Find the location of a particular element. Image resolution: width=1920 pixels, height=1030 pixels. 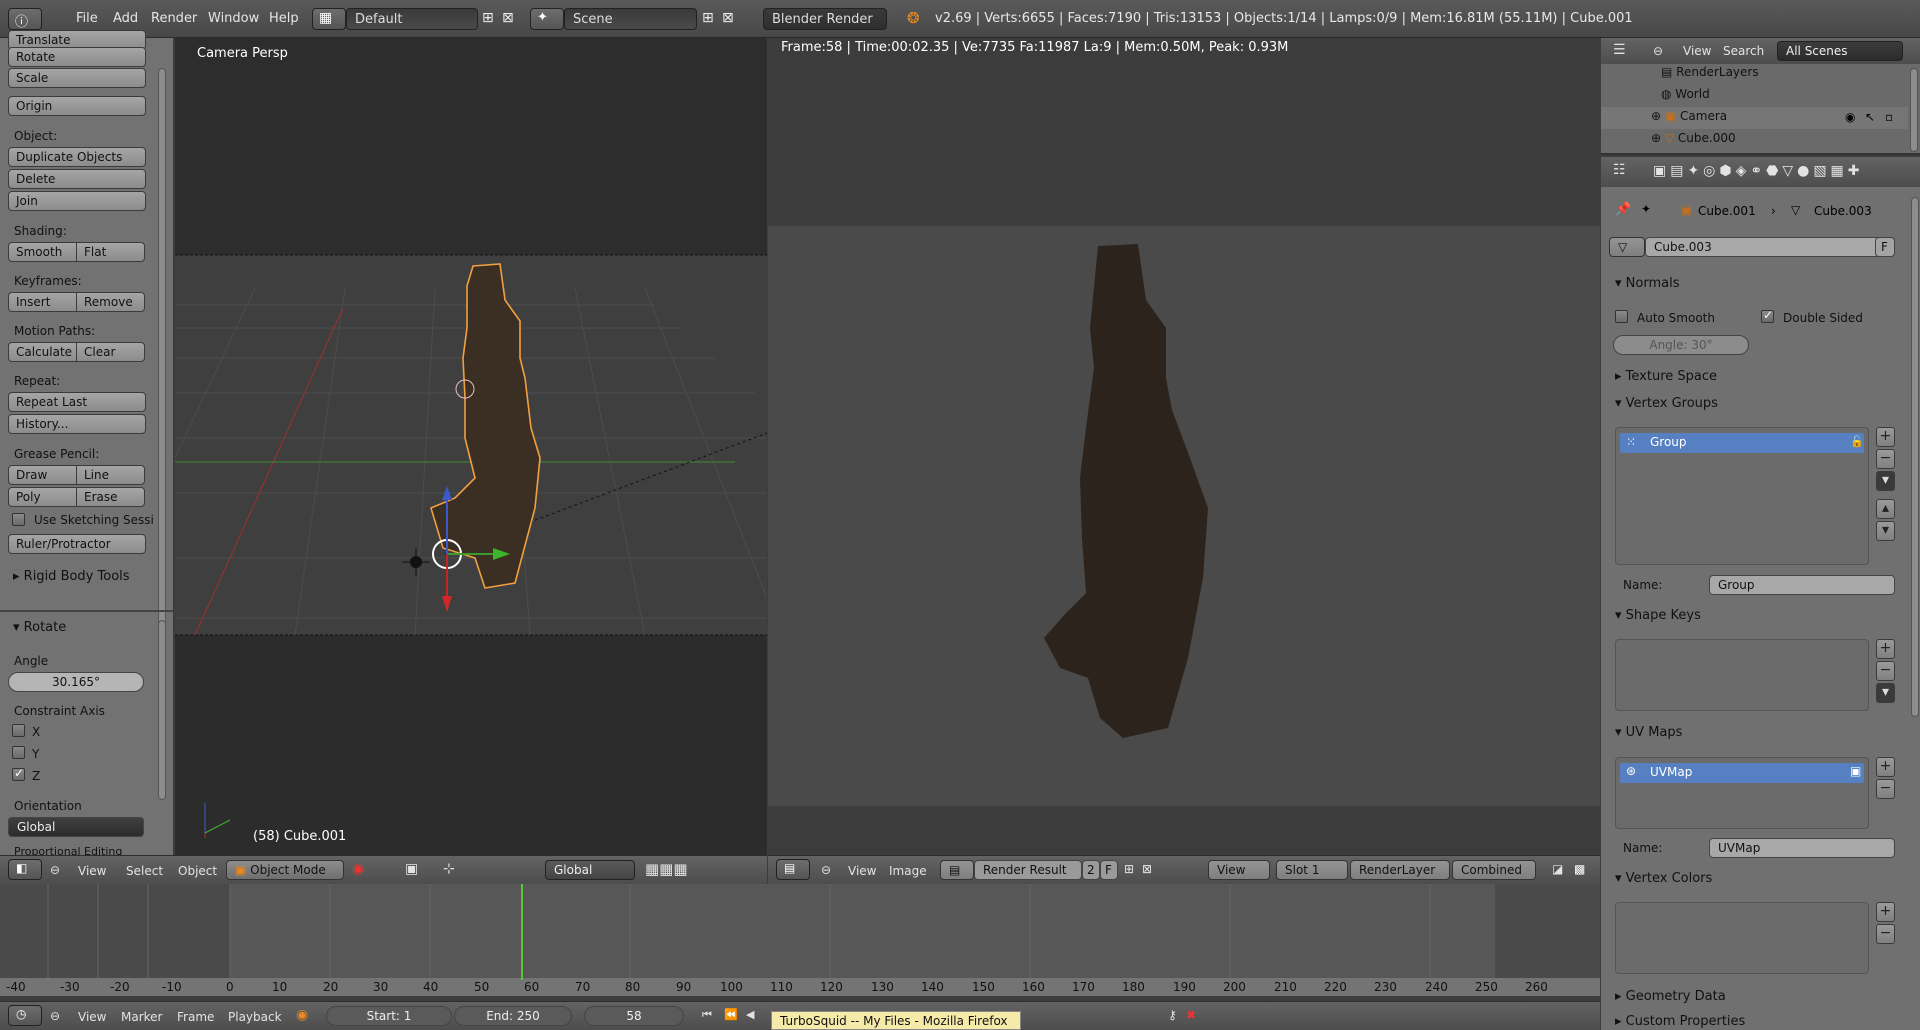

vertex-colors-panel-header: ▾ Vertex Colors is located at coordinates (1663, 878).